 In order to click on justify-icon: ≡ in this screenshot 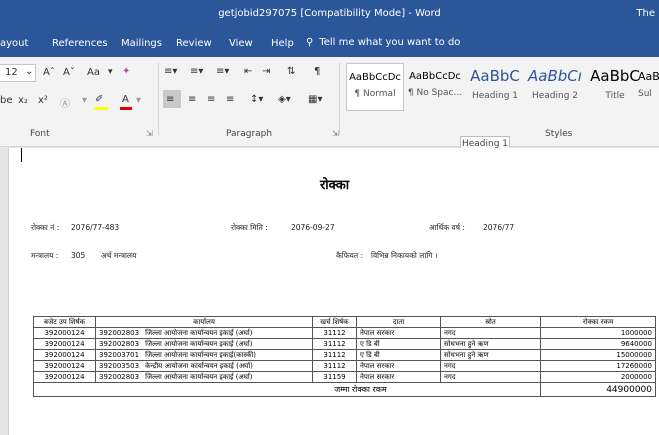, I will do `click(230, 99)`.